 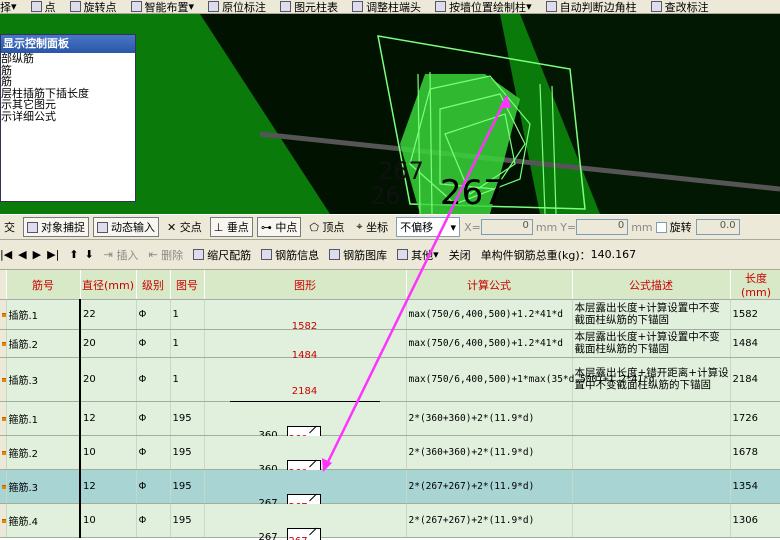 I want to click on toolbar-rotate-point: 旋转点, so click(x=93, y=6).